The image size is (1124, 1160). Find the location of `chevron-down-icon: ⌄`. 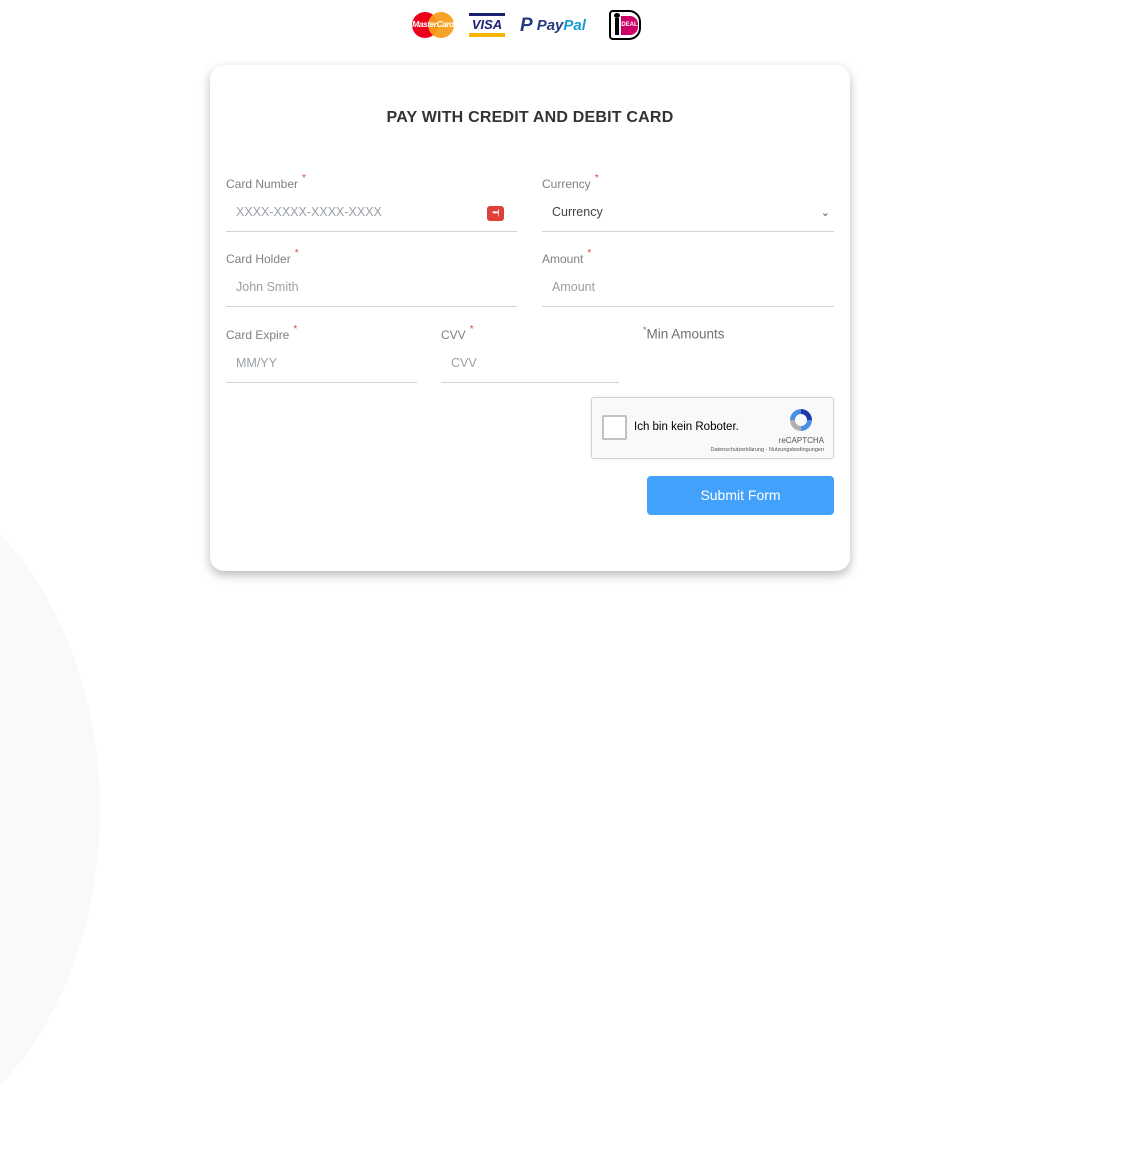

chevron-down-icon: ⌄ is located at coordinates (825, 213).